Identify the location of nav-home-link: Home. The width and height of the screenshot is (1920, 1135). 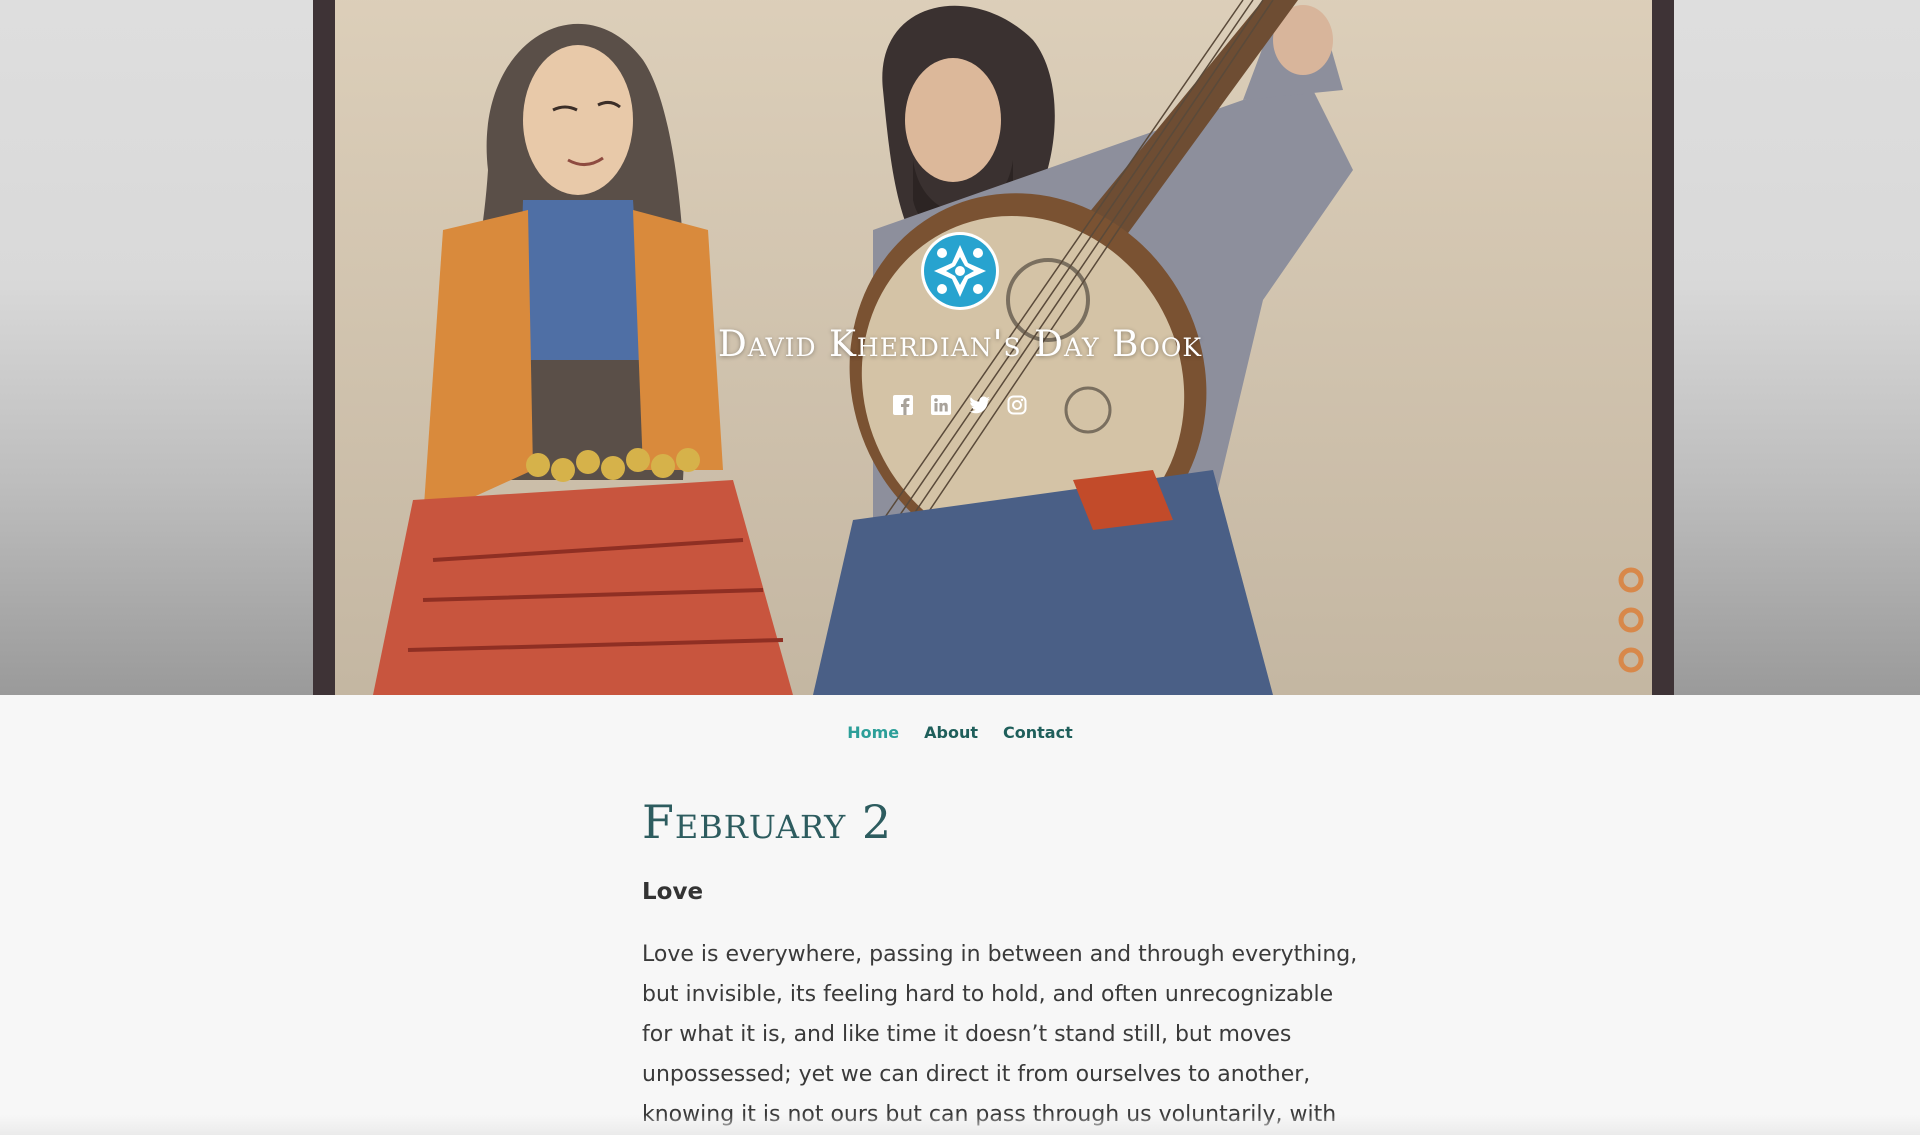
(873, 732).